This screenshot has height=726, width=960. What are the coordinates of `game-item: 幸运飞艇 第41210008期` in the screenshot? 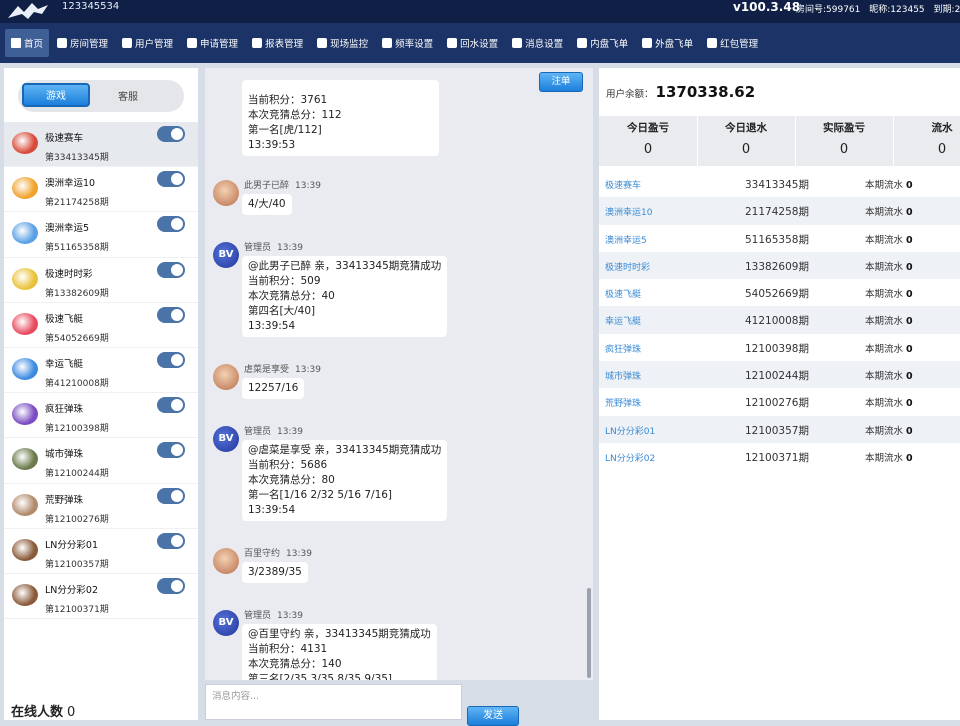 It's located at (101, 371).